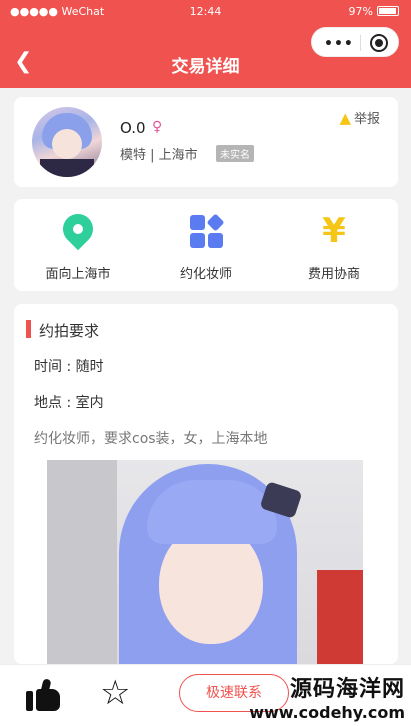 The width and height of the screenshot is (411, 726). What do you see at coordinates (157, 127) in the screenshot?
I see `female-icon: ♀` at bounding box center [157, 127].